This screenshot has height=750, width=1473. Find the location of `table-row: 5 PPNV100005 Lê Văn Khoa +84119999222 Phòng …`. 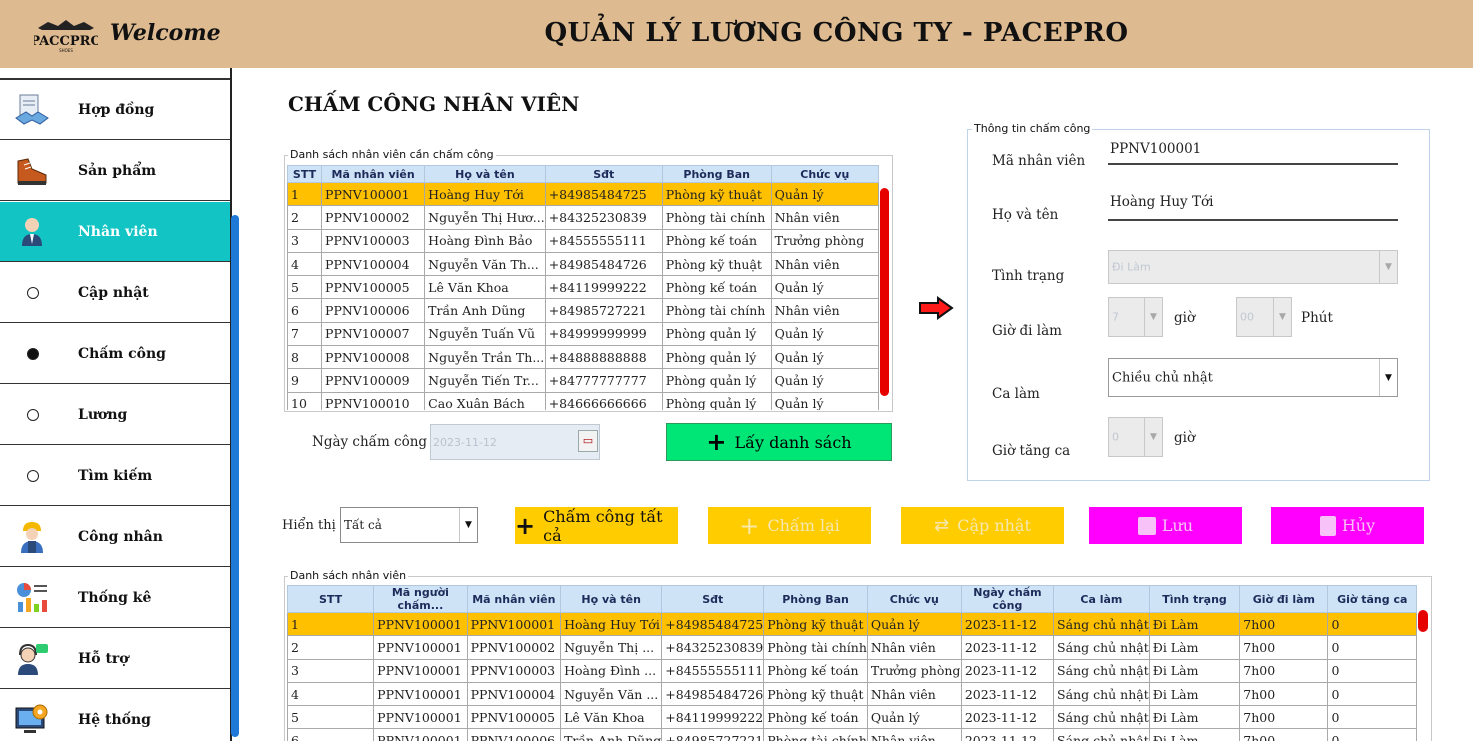

table-row: 5 PPNV100005 Lê Văn Khoa +84119999222 Phòng … is located at coordinates (583, 287).